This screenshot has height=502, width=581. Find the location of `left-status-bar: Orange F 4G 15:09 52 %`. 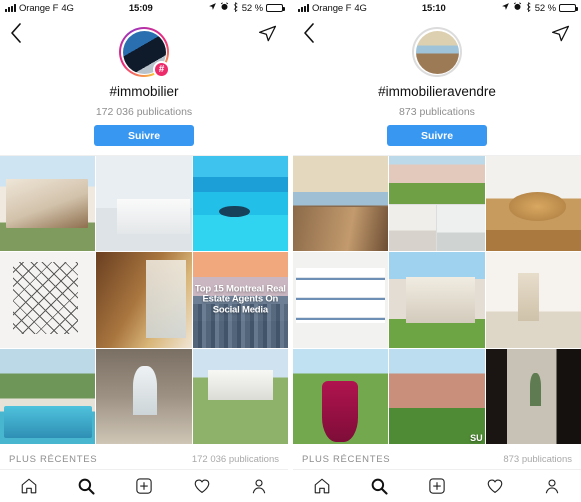

left-status-bar: Orange F 4G 15:09 52 % is located at coordinates (144, 8).